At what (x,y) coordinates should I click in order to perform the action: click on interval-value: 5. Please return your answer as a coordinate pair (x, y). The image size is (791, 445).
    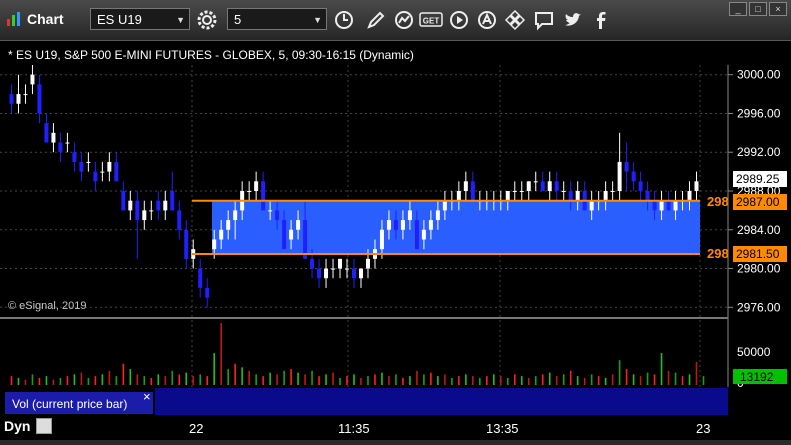
    Looking at the image, I should click on (238, 19).